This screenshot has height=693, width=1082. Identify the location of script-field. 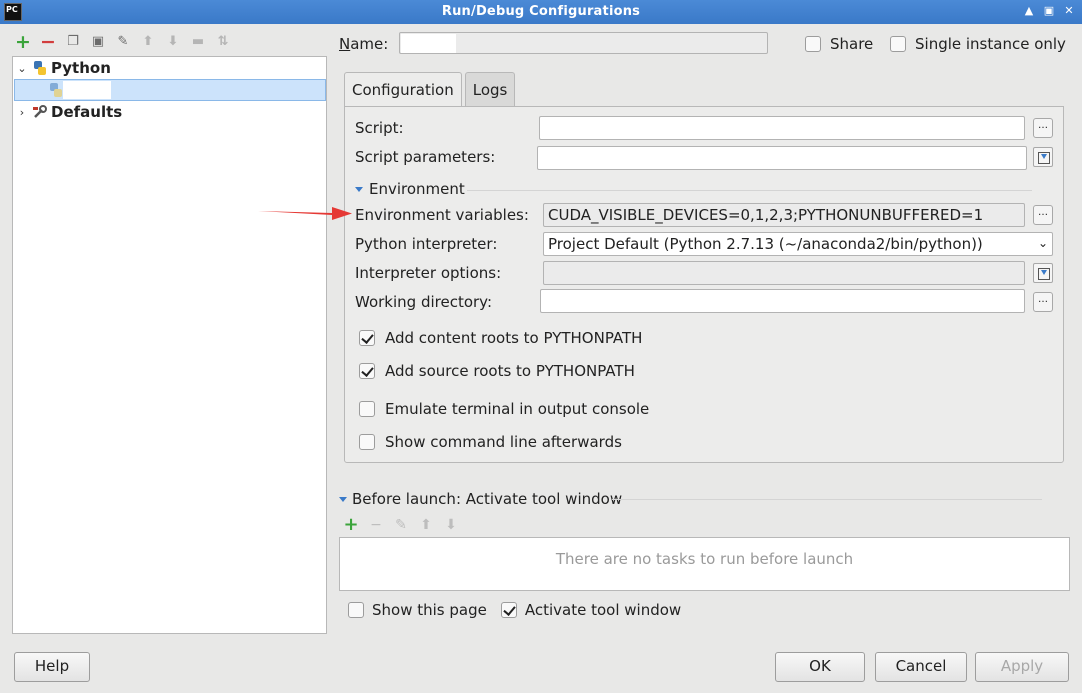
(782, 128).